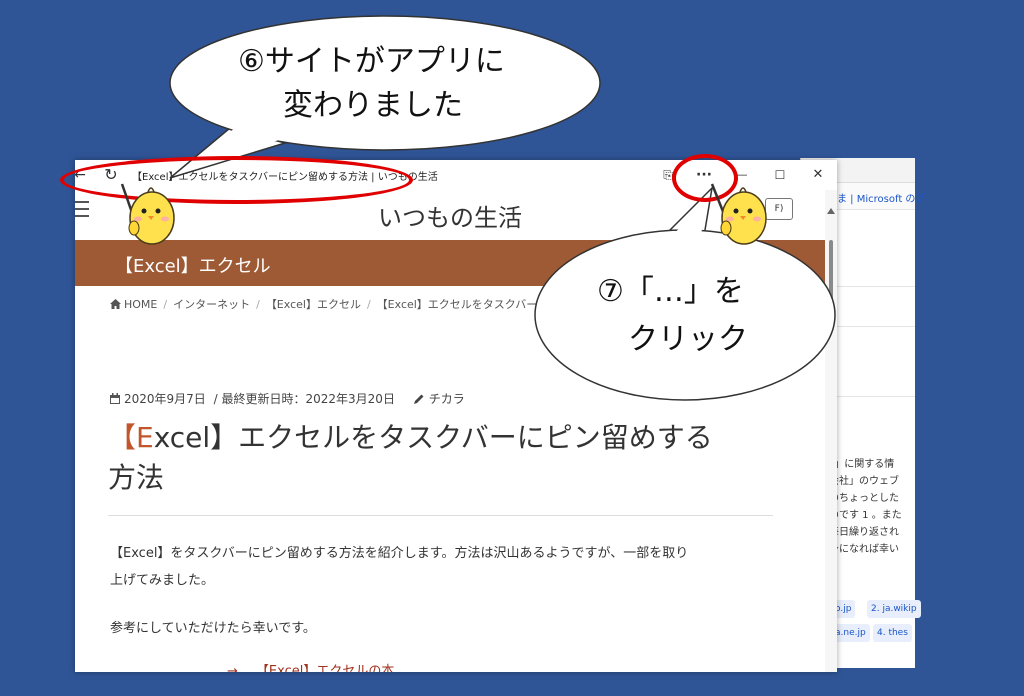 This screenshot has width=1024, height=696. What do you see at coordinates (670, 291) in the screenshot?
I see `step7-caption-line1: ⑦「…」を` at bounding box center [670, 291].